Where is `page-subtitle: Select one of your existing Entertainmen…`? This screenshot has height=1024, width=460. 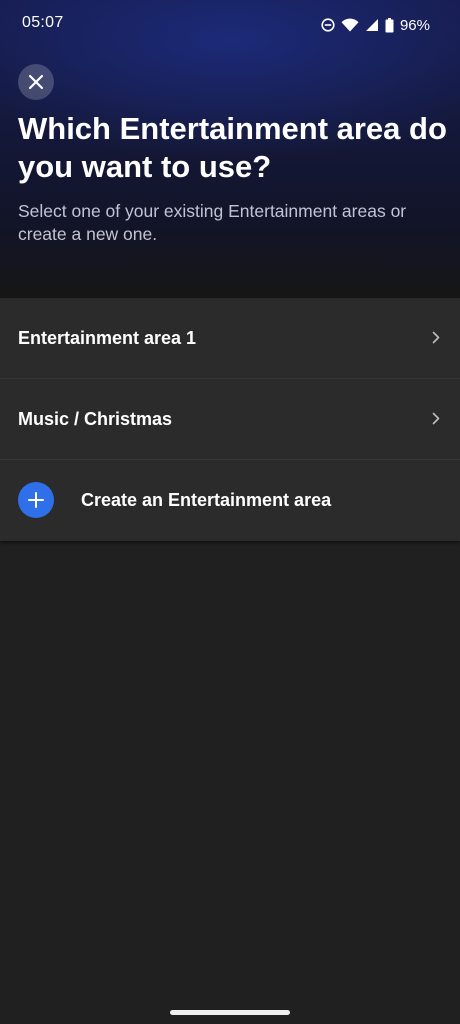 page-subtitle: Select one of your existing Entertainmen… is located at coordinates (212, 222).